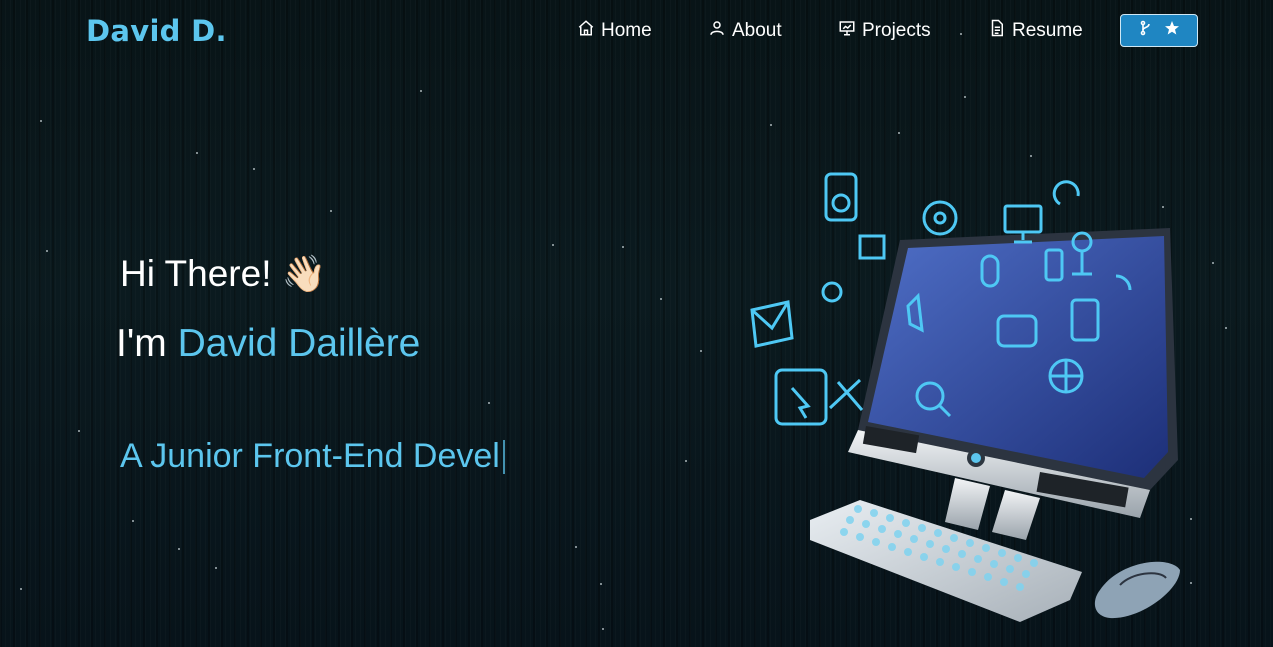  What do you see at coordinates (156, 31) in the screenshot?
I see `brand-logo: David D.` at bounding box center [156, 31].